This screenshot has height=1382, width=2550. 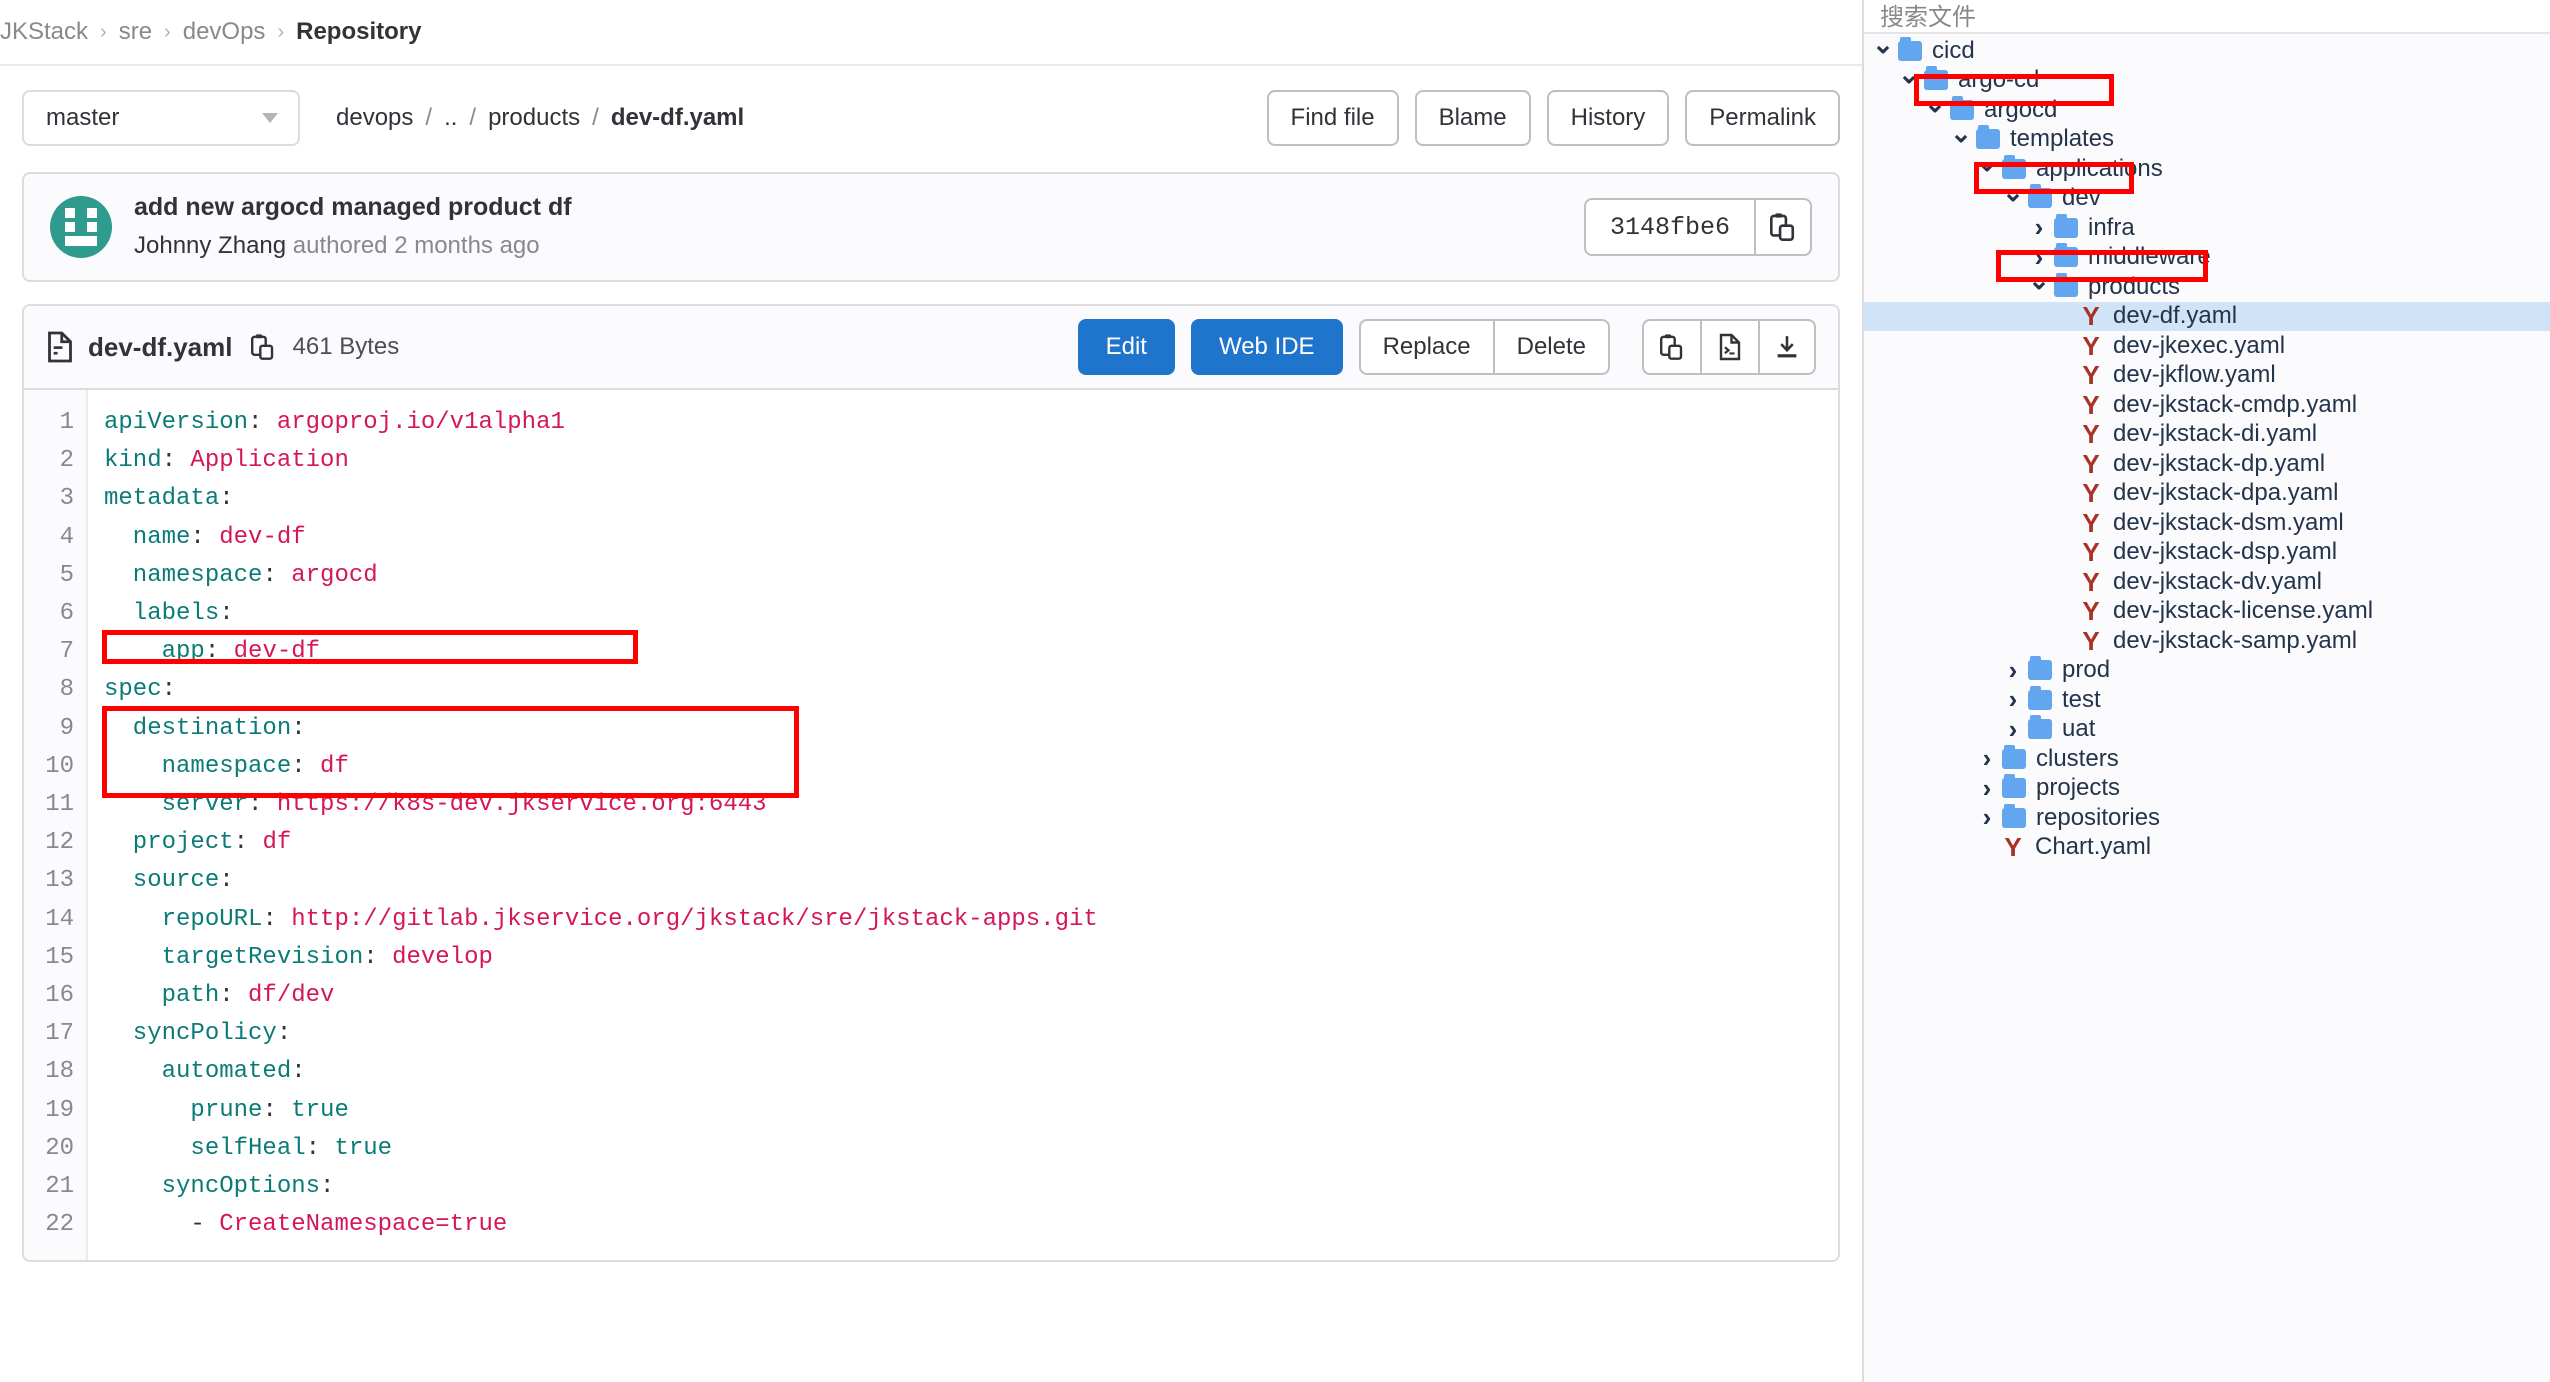 I want to click on tree-item-label: dev-jkstack-di.yaml, so click(x=2215, y=434).